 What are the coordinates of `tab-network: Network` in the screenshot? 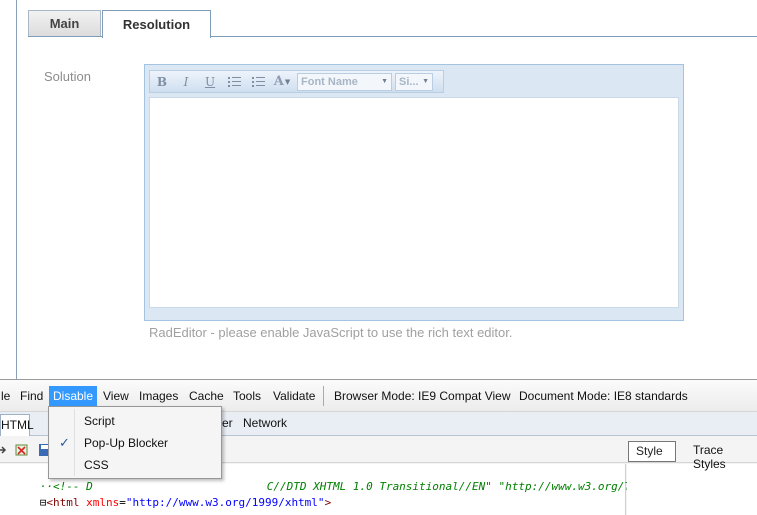 It's located at (265, 423).